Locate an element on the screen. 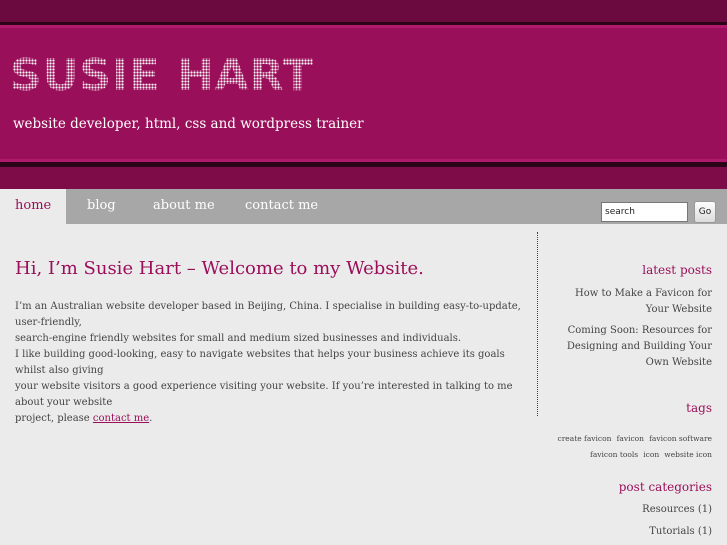 The height and width of the screenshot is (545, 727). tag-cloud-row: favicon tools icon website icon is located at coordinates (651, 451).